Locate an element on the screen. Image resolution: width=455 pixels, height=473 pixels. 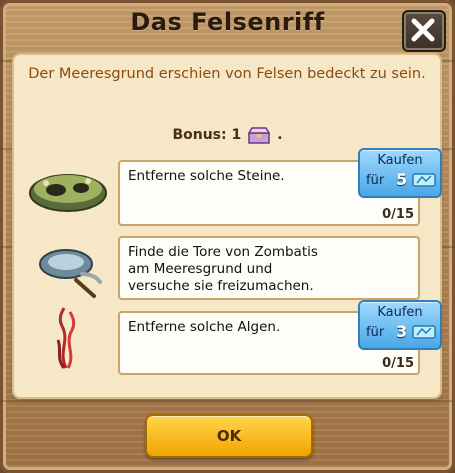
dialog-title: Das Felsenriff is located at coordinates (227, 22).